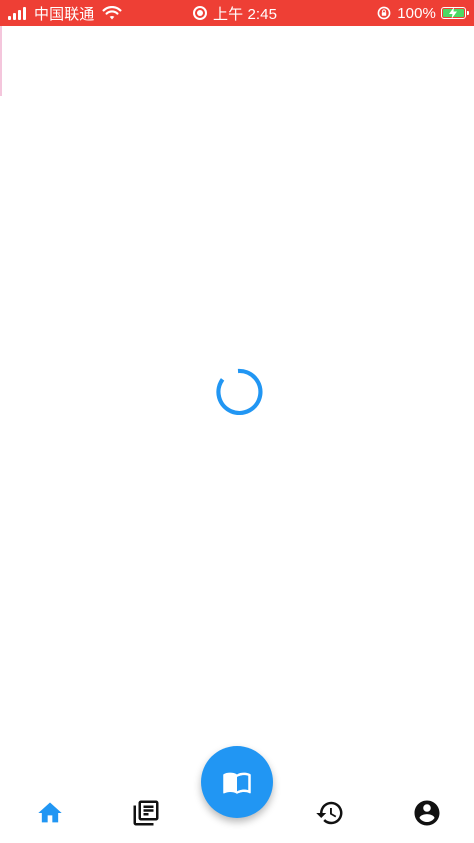 Image resolution: width=474 pixels, height=843 pixels. I want to click on home-icon, so click(50, 812).